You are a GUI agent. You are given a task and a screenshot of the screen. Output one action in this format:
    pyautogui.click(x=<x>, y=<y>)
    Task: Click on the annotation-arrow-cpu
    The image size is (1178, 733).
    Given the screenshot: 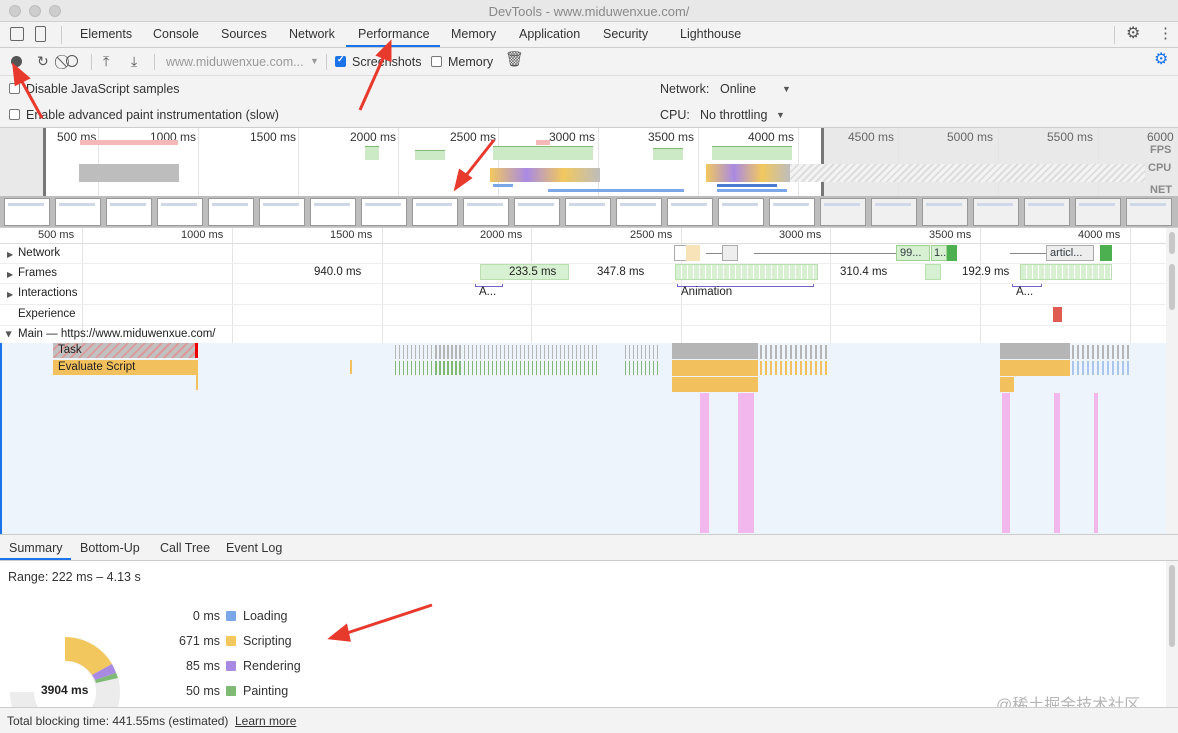 What is the action you would take?
    pyautogui.click(x=479, y=159)
    